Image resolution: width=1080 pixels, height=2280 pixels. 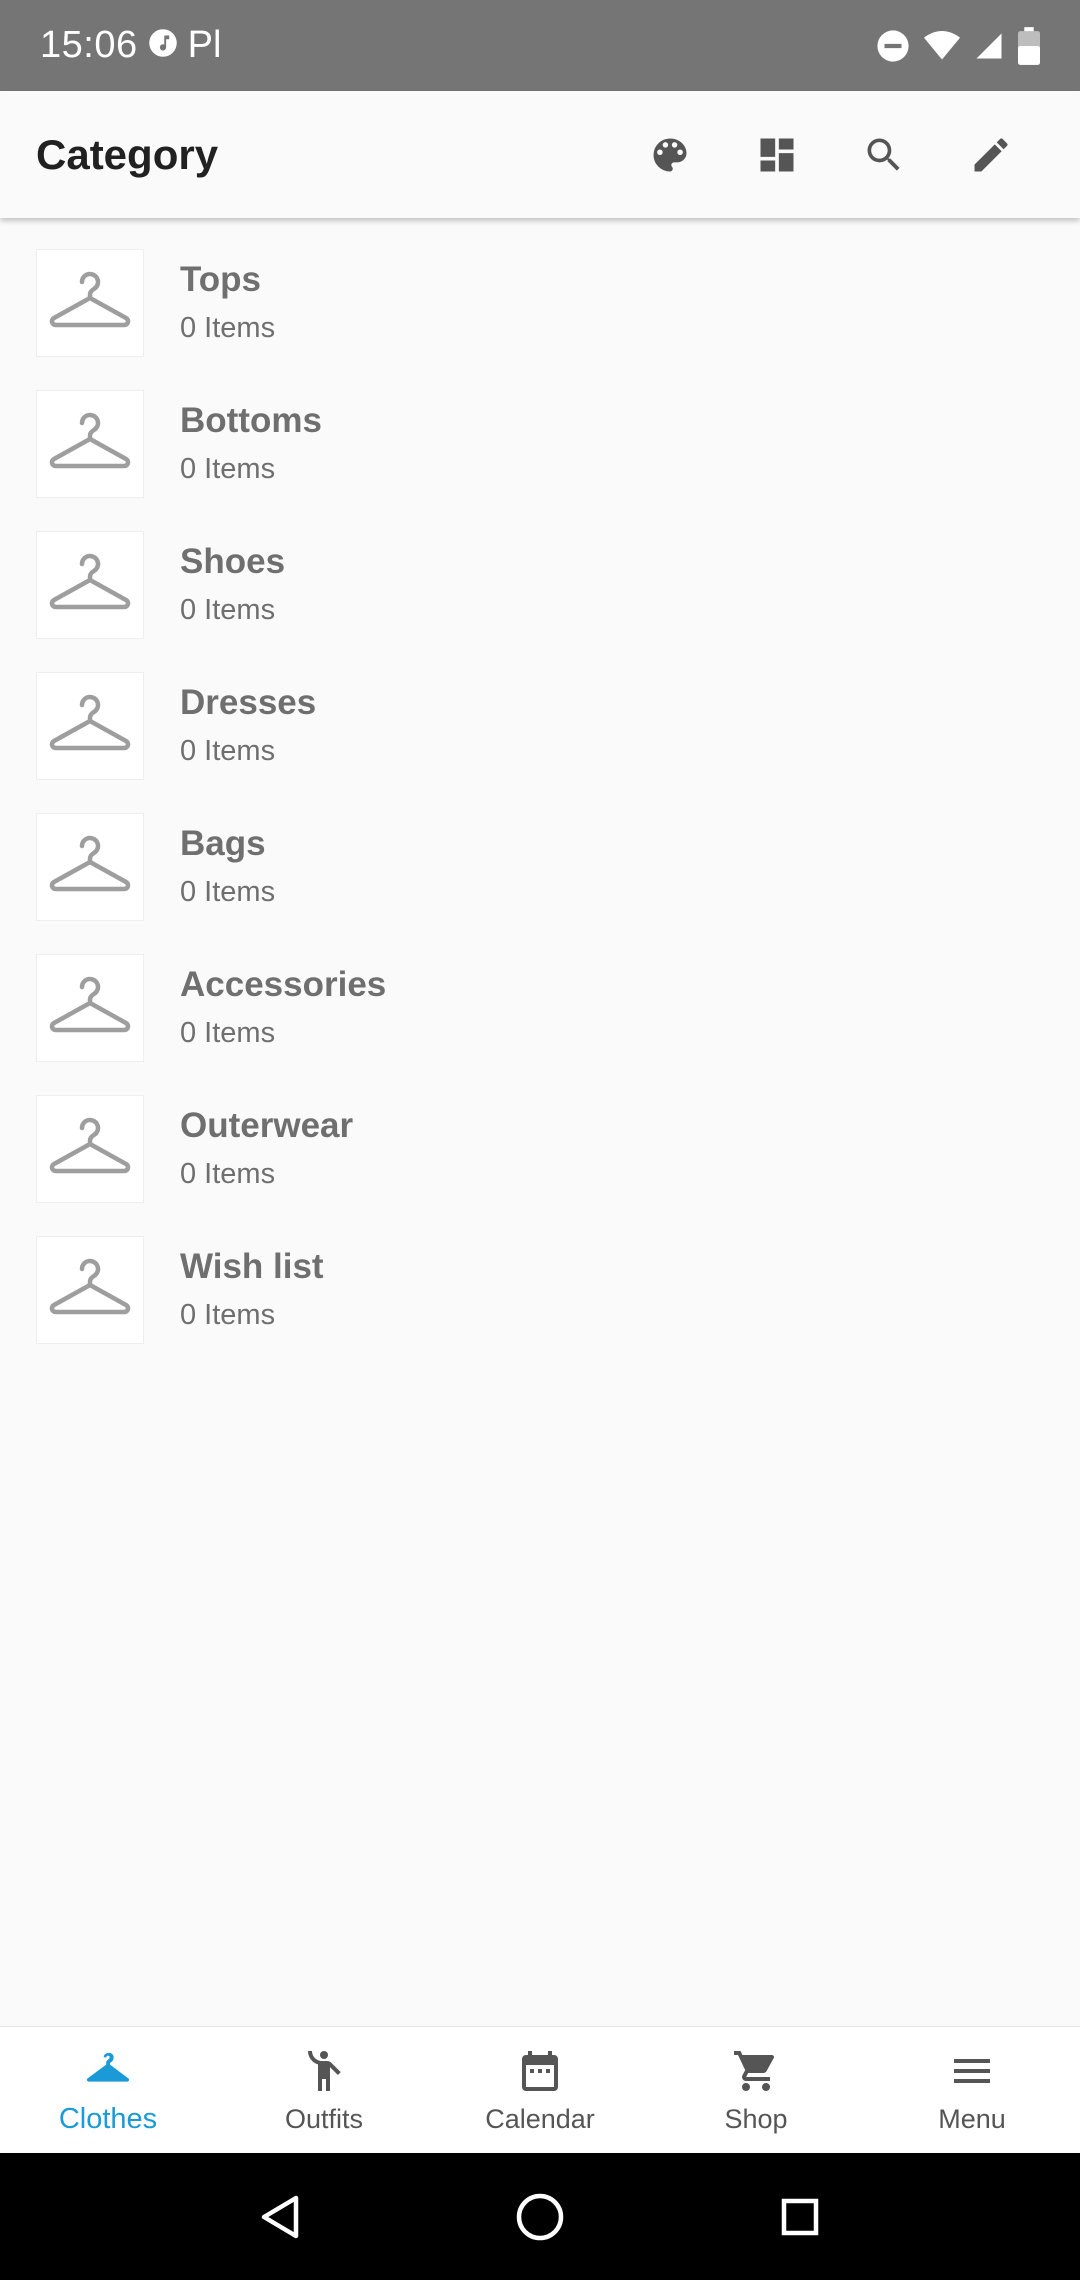 I want to click on category-row: Dresses 0 Items, so click(x=540, y=725).